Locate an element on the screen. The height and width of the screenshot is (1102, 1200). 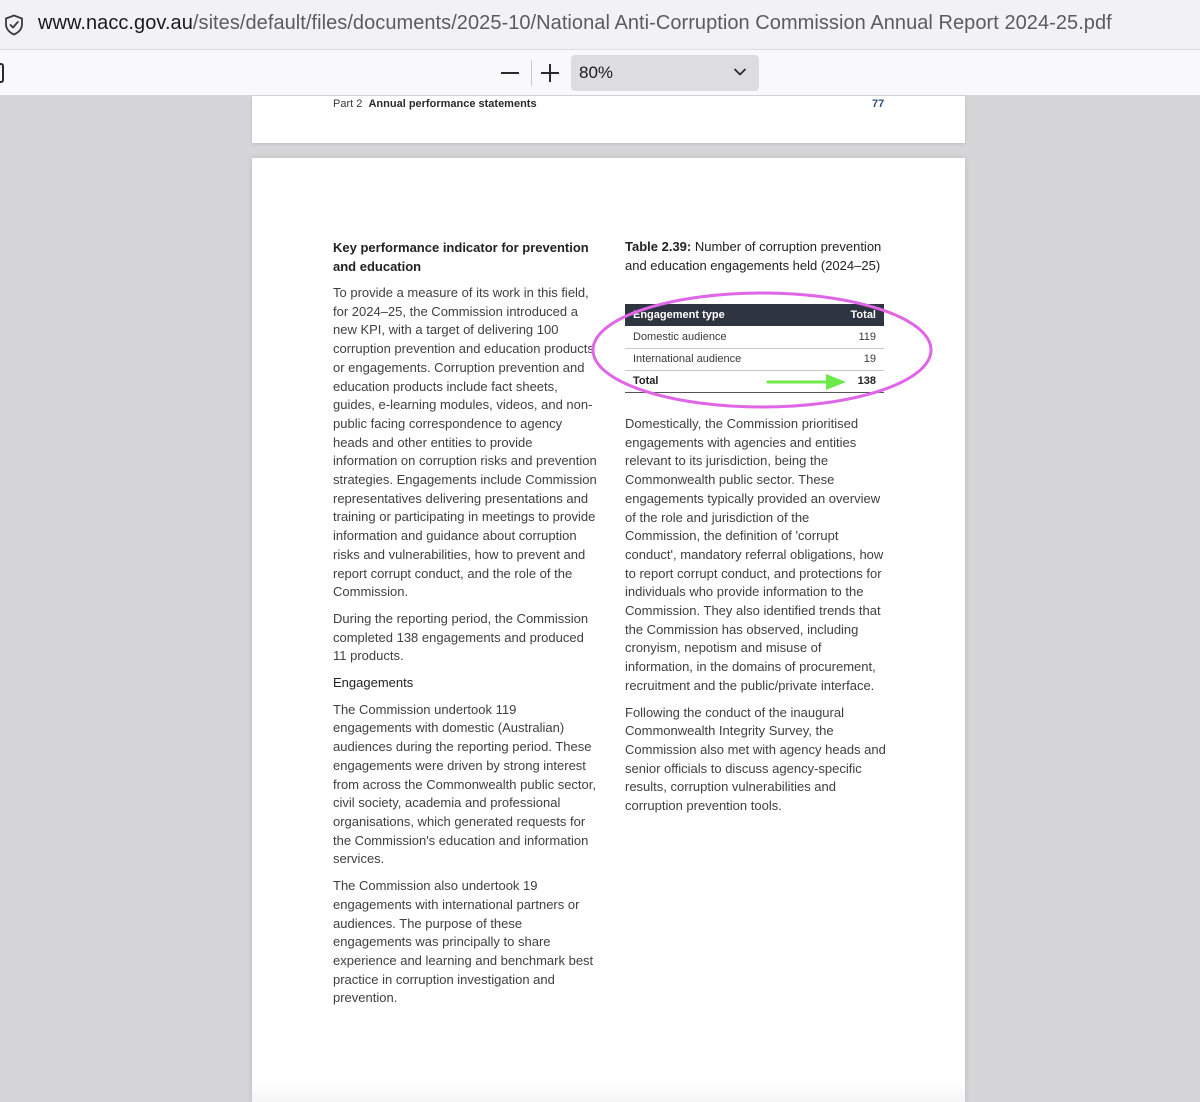
table-cell: Domestic audience is located at coordinates (722, 337).